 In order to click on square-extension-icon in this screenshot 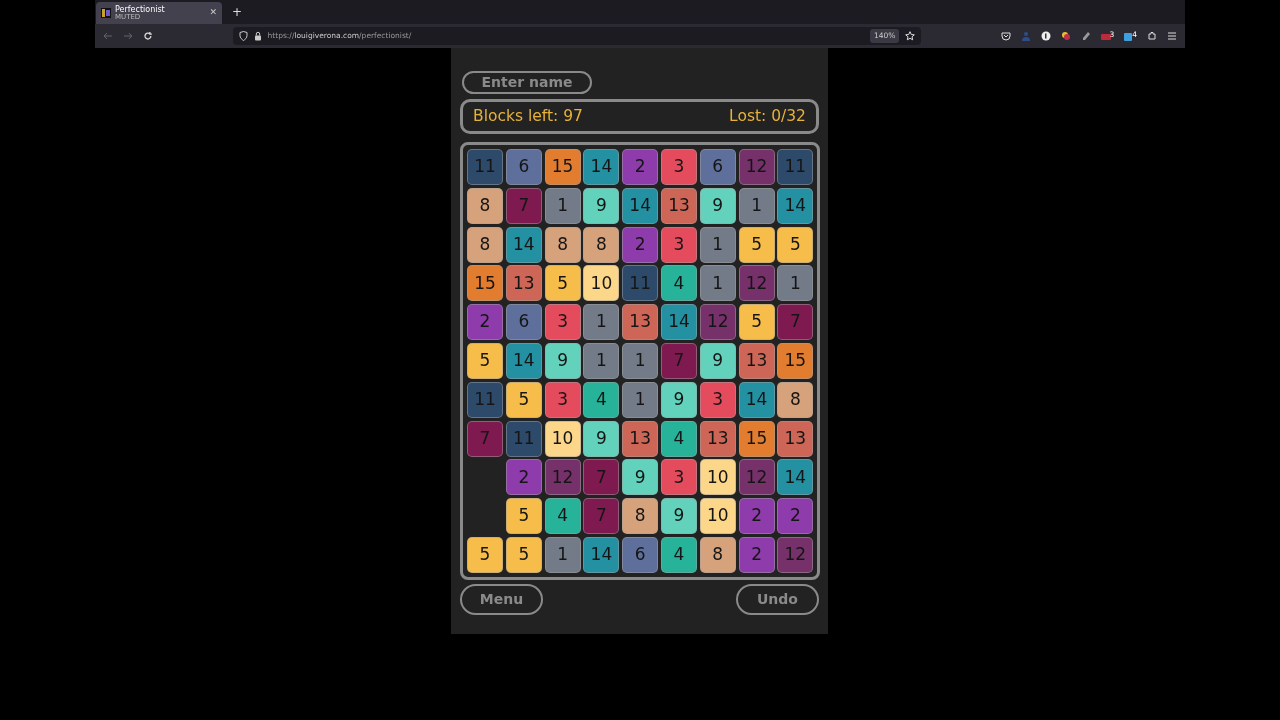, I will do `click(1129, 36)`.